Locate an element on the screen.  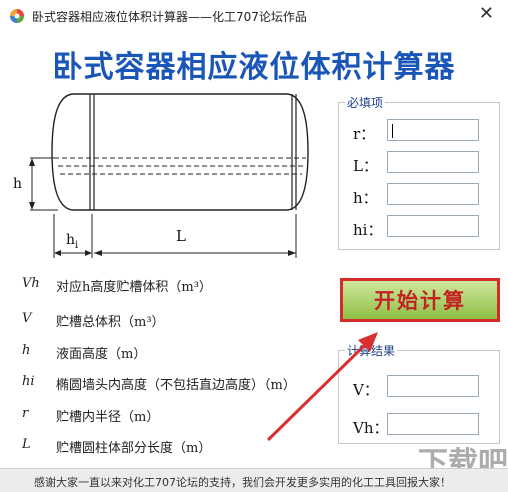
Vh-output is located at coordinates (433, 424).